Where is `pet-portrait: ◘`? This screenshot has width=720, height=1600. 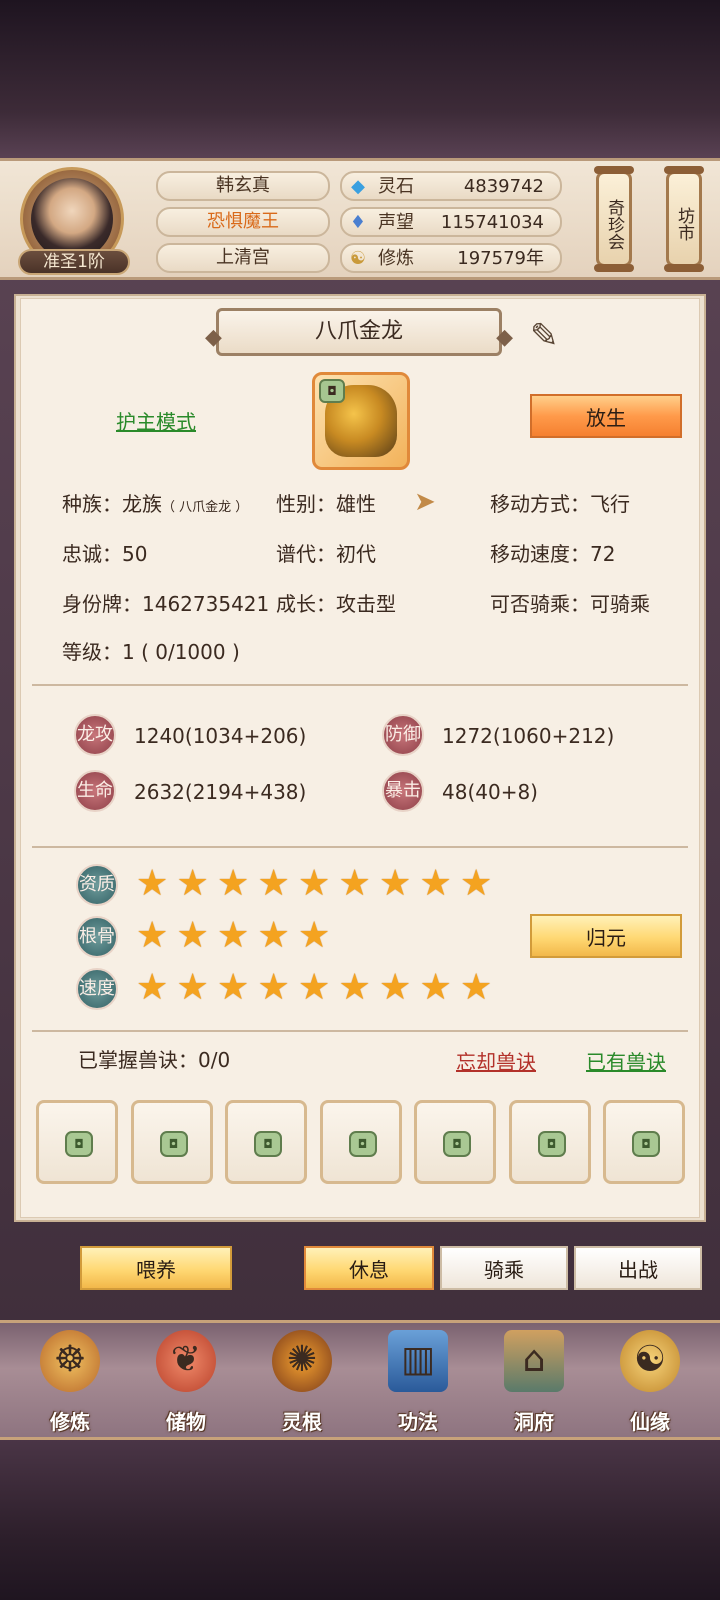
pet-portrait: ◘ is located at coordinates (361, 421).